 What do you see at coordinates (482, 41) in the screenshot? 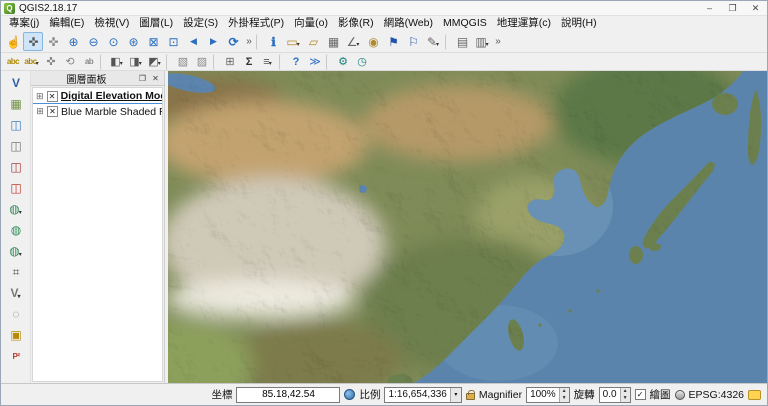
I see `composer-manager: ▥ ▾` at bounding box center [482, 41].